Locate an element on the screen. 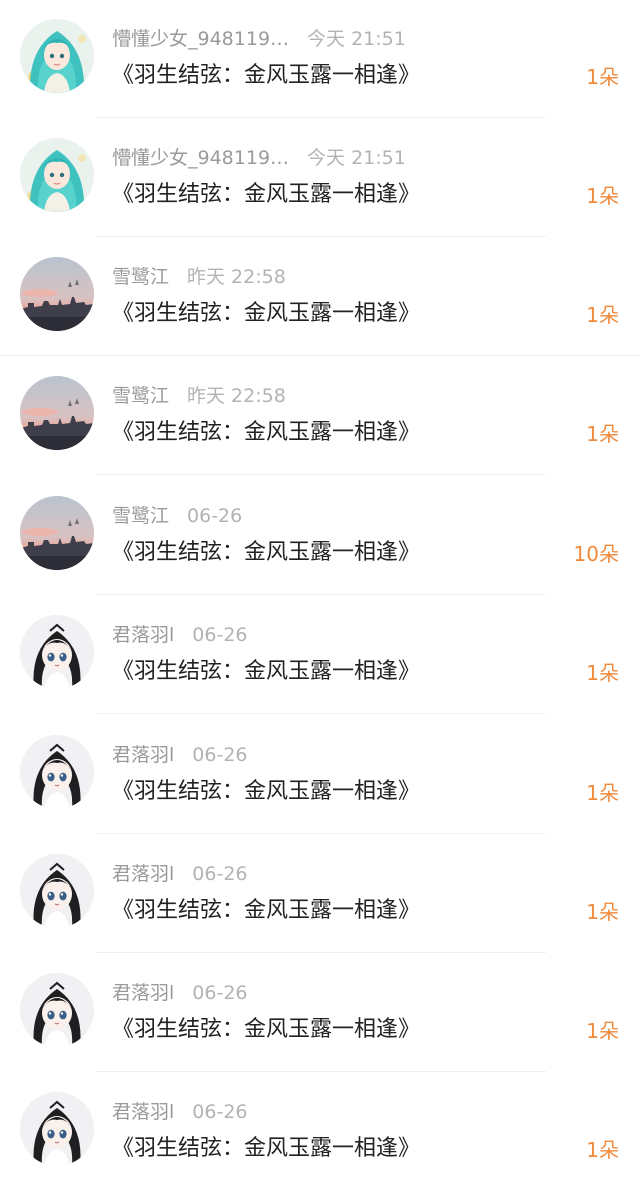 The image size is (640, 1192). item-meta: 雪鹭江 06-26 is located at coordinates (177, 516).